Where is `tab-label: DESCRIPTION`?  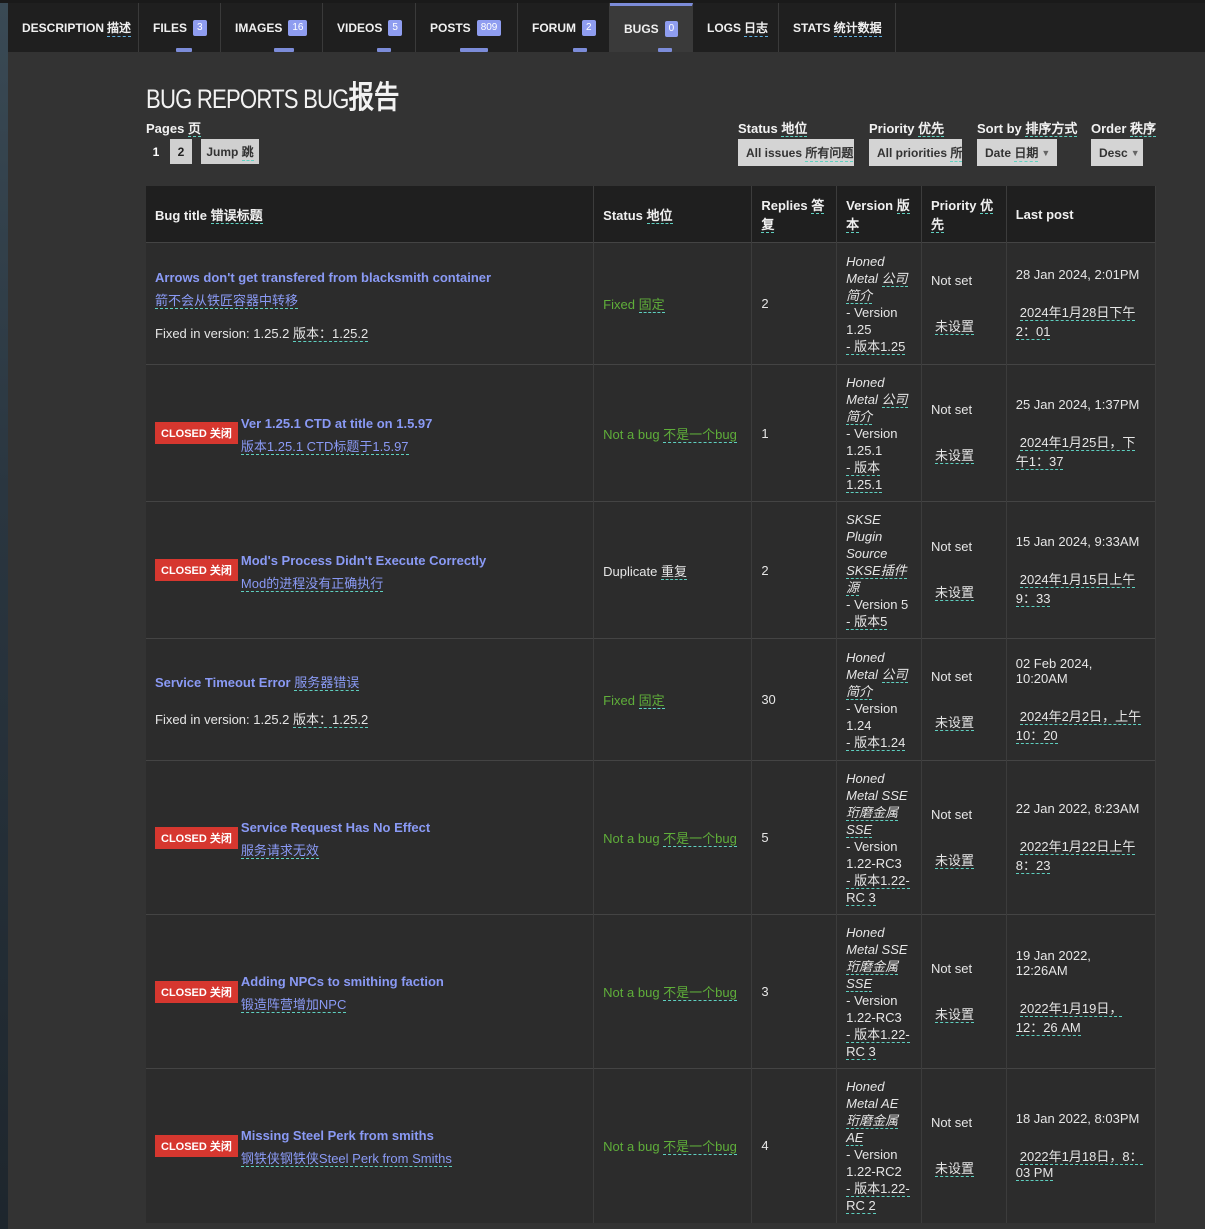 tab-label: DESCRIPTION is located at coordinates (63, 27).